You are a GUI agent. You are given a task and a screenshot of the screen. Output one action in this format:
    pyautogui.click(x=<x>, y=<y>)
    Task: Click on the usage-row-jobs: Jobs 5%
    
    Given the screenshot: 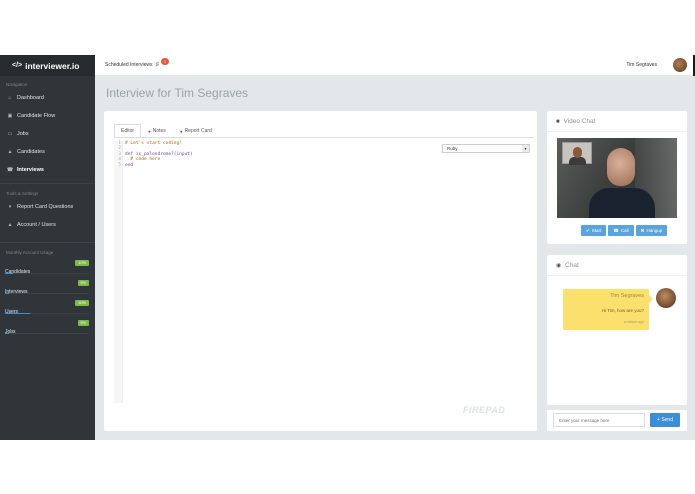 What is the action you would take?
    pyautogui.click(x=47, y=327)
    